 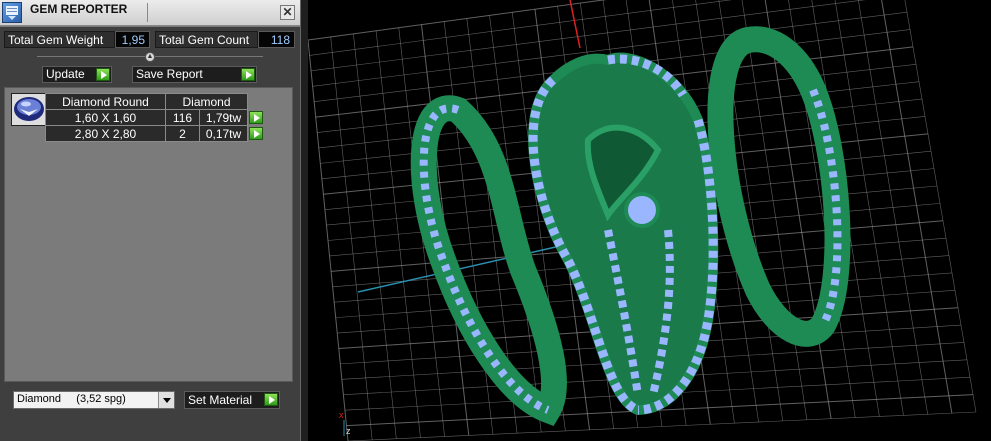 I want to click on update-button: Update, so click(x=77, y=74).